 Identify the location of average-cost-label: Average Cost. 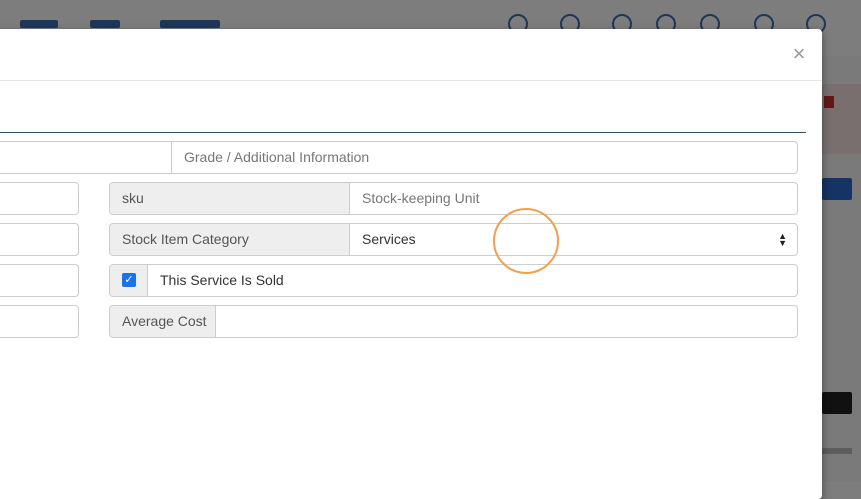
(163, 321).